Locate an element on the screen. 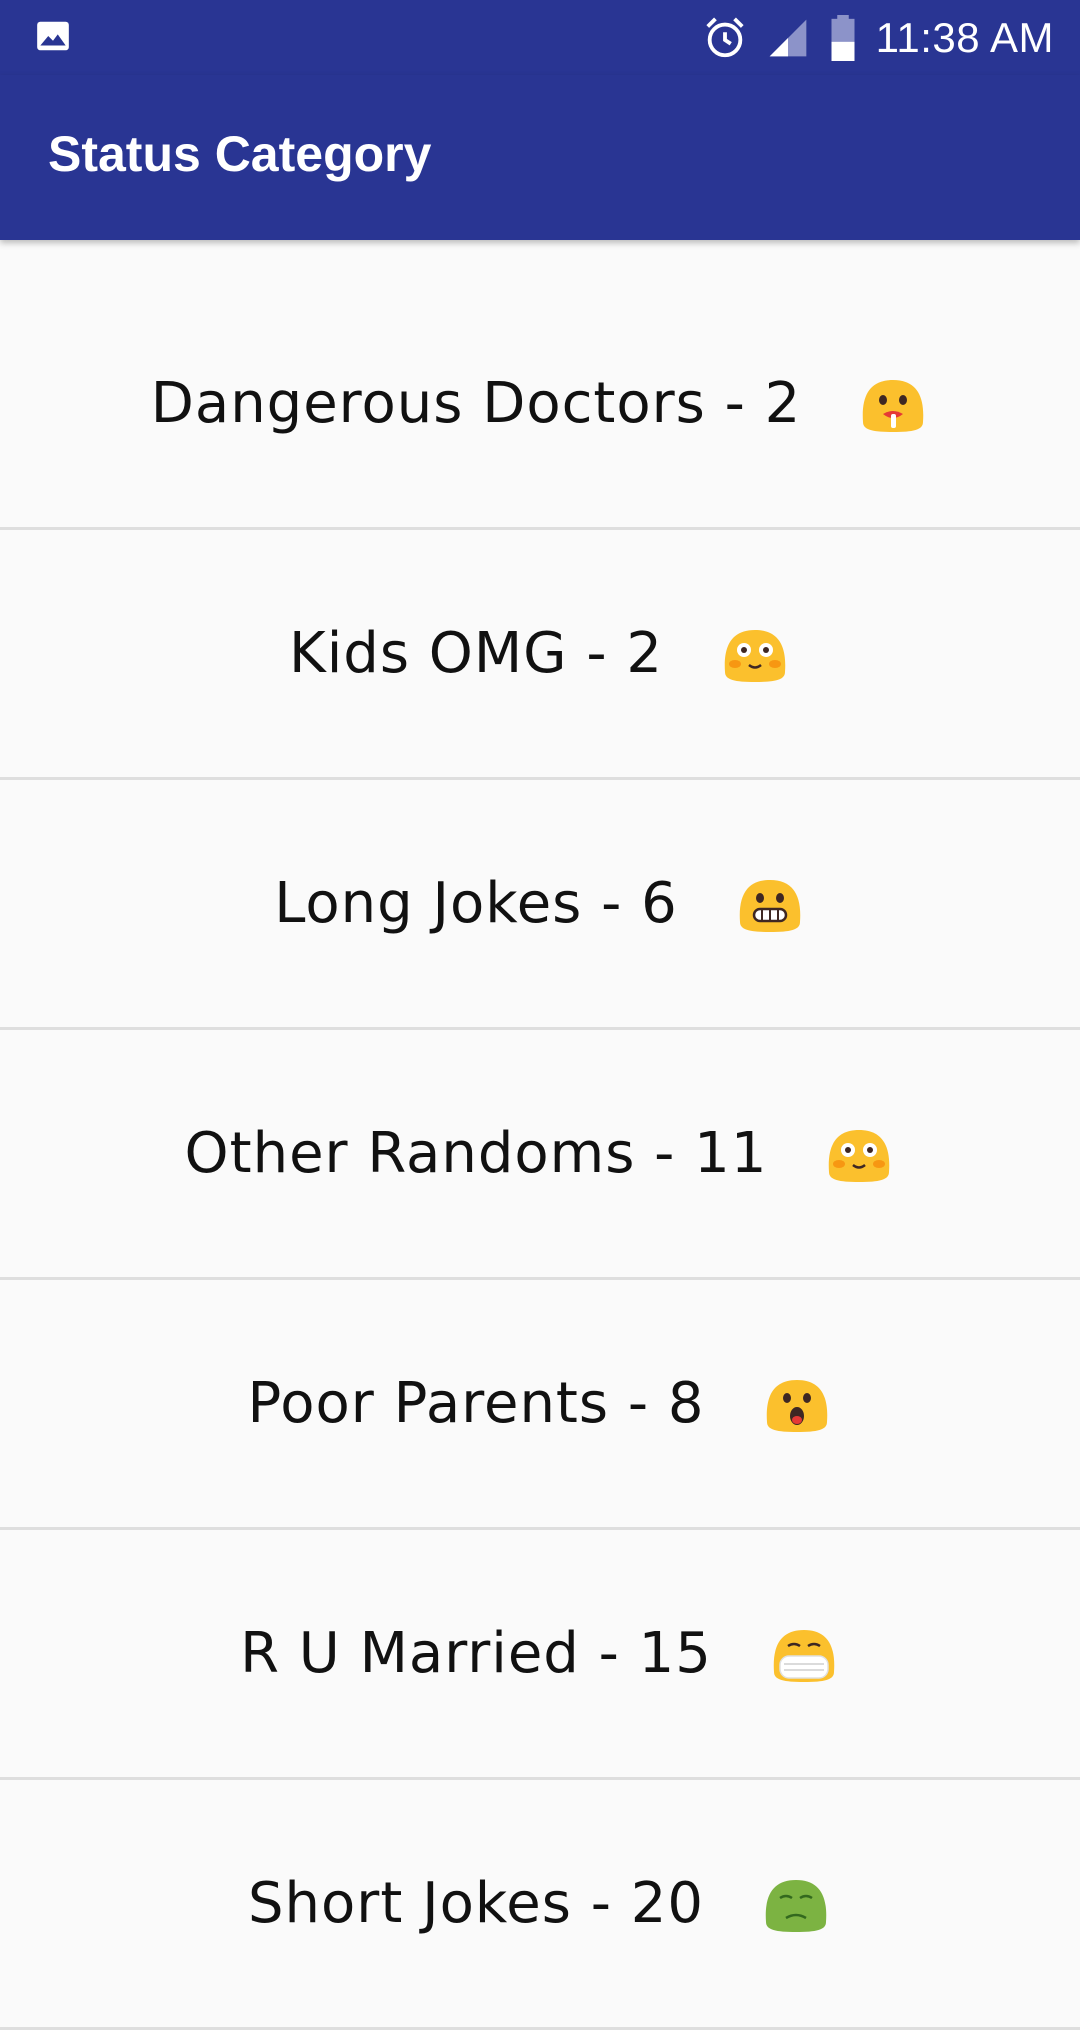 This screenshot has width=1080, height=2030. surprised-face-icon is located at coordinates (797, 1404).